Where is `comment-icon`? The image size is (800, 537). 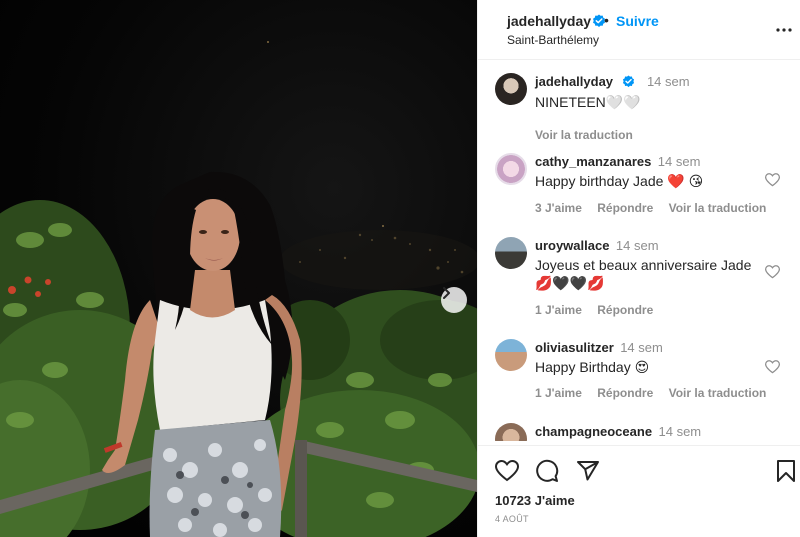
comment-icon is located at coordinates (547, 471).